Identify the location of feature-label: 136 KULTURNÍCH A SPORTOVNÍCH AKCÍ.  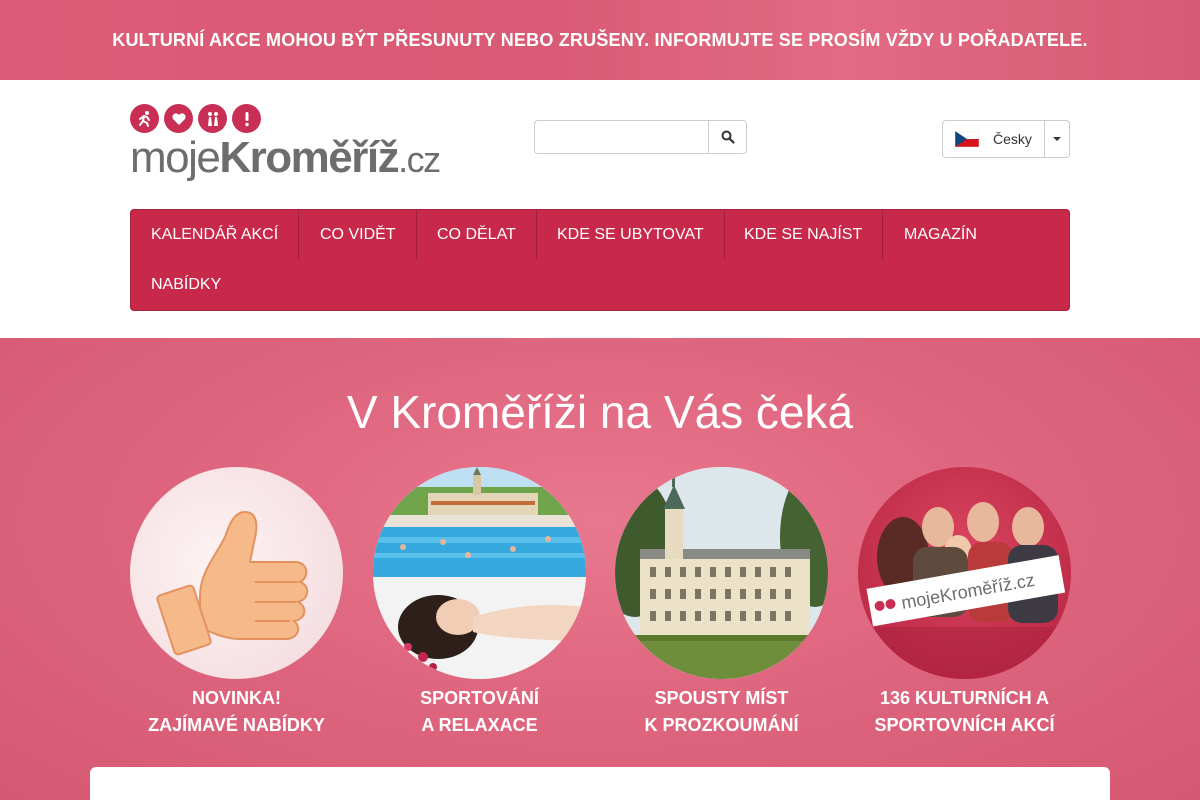
(964, 712).